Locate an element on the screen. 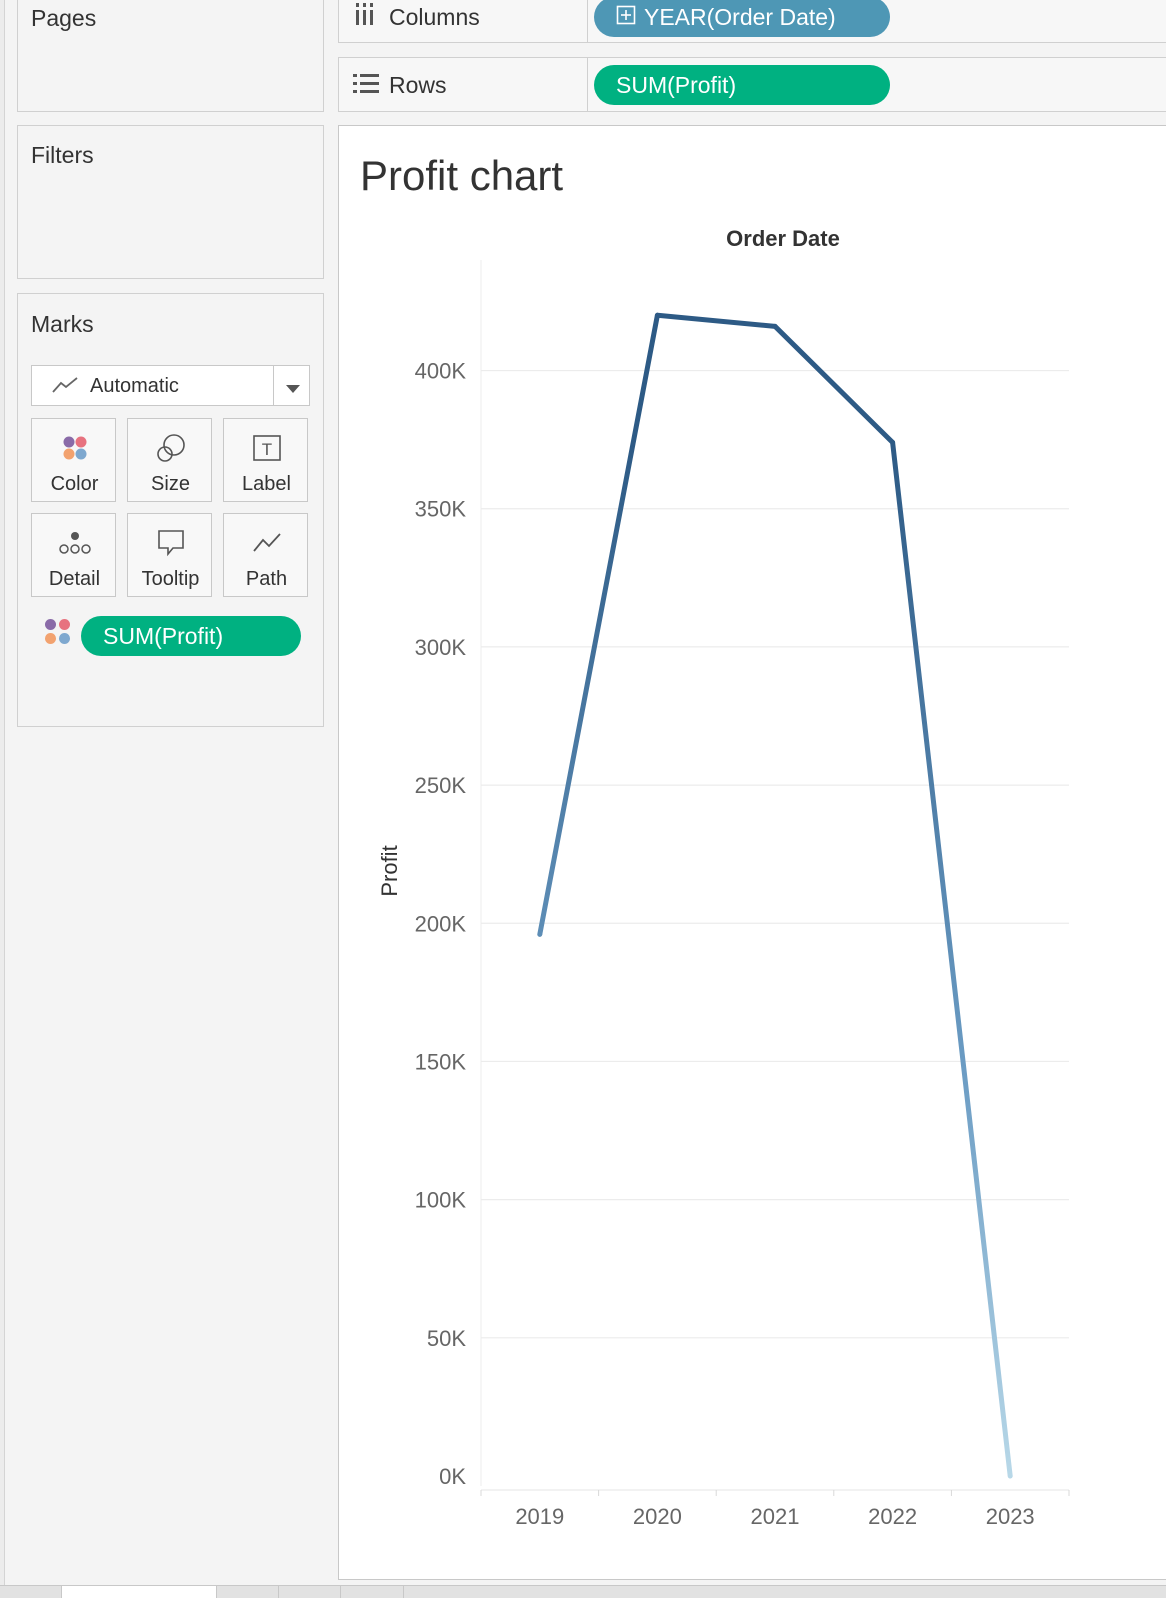 The width and height of the screenshot is (1166, 1598). path-line-icon is located at coordinates (266, 543).